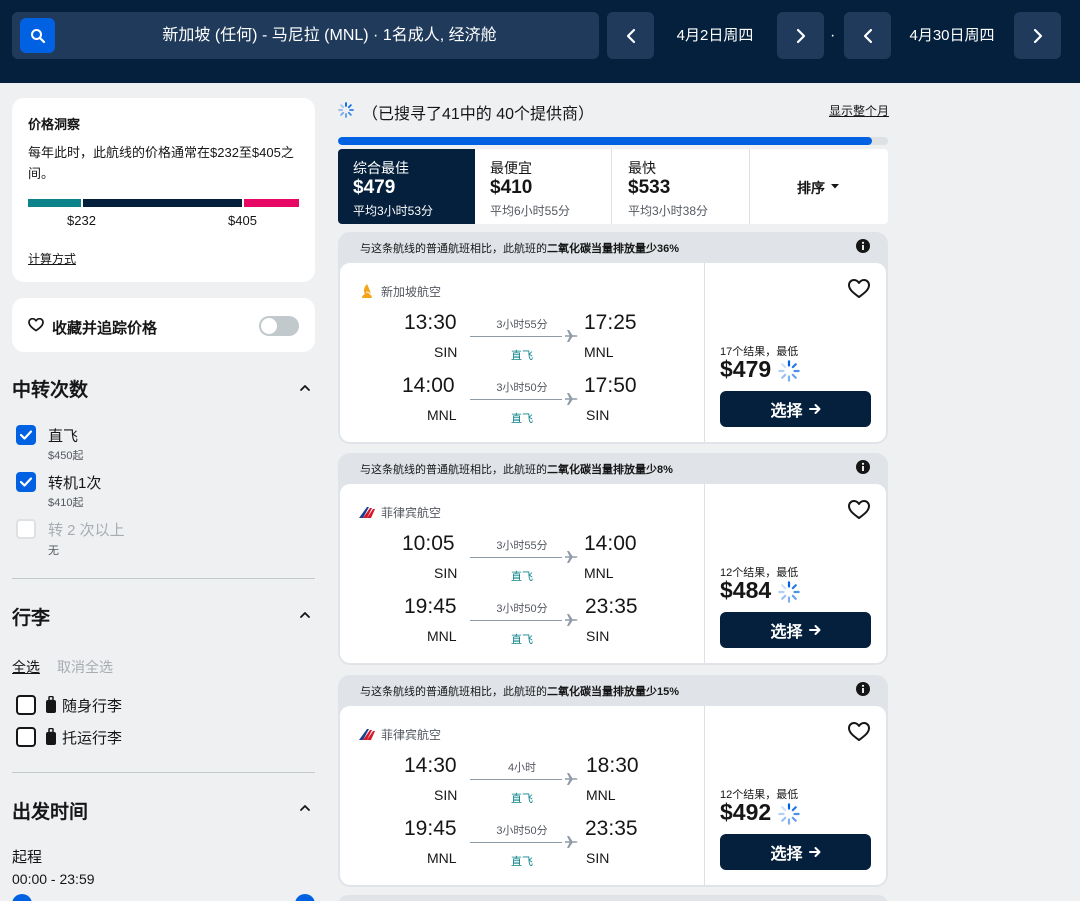  Describe the element at coordinates (442, 858) in the screenshot. I see `leg2-depart-code: MNL` at that location.